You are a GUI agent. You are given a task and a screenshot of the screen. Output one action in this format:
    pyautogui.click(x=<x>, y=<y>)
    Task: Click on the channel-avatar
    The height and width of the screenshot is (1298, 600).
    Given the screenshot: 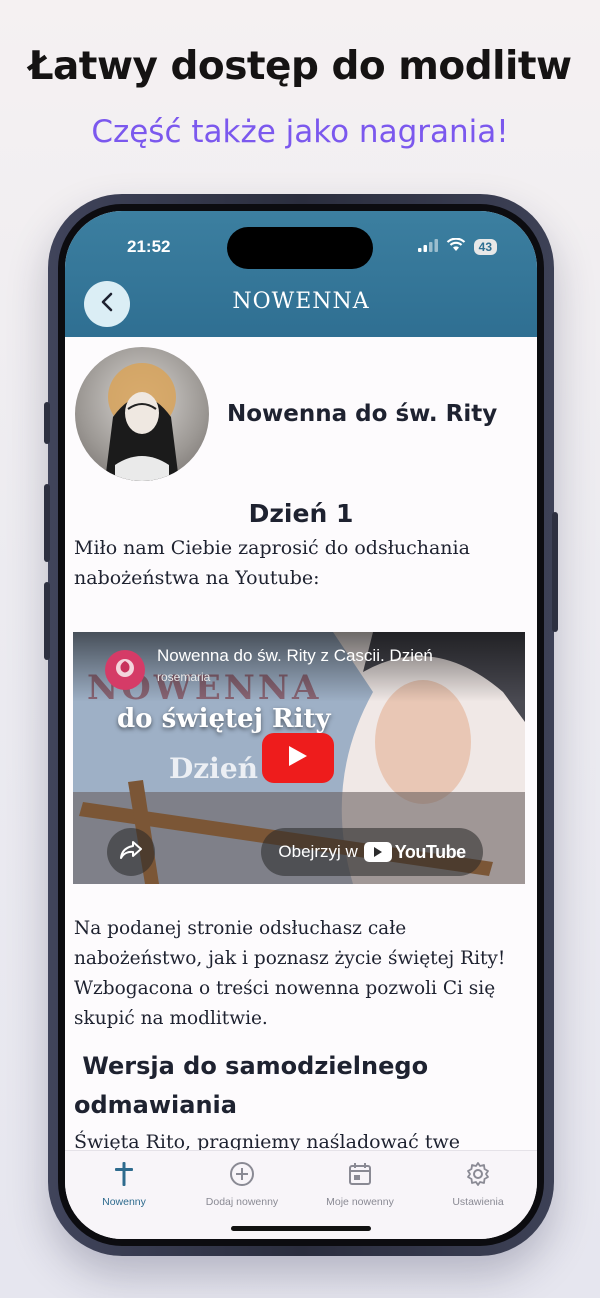 What is the action you would take?
    pyautogui.click(x=125, y=670)
    